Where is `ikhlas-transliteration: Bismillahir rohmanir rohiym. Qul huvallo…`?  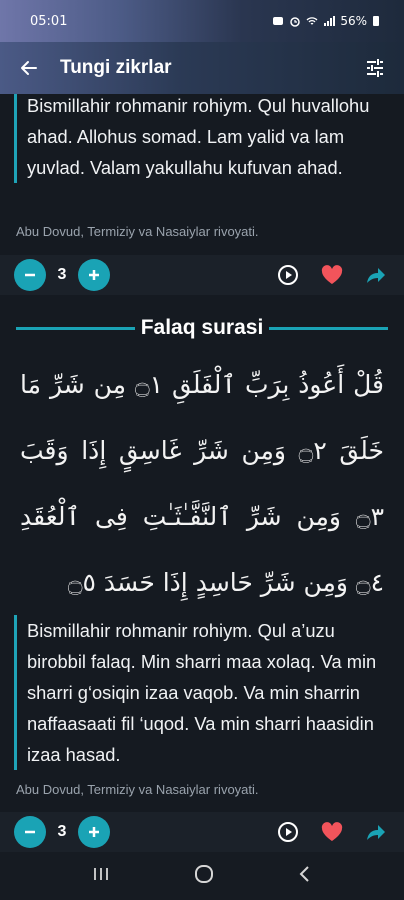
ikhlas-transliteration: Bismillahir rohmanir rohiym. Qul huvallo… is located at coordinates (202, 138).